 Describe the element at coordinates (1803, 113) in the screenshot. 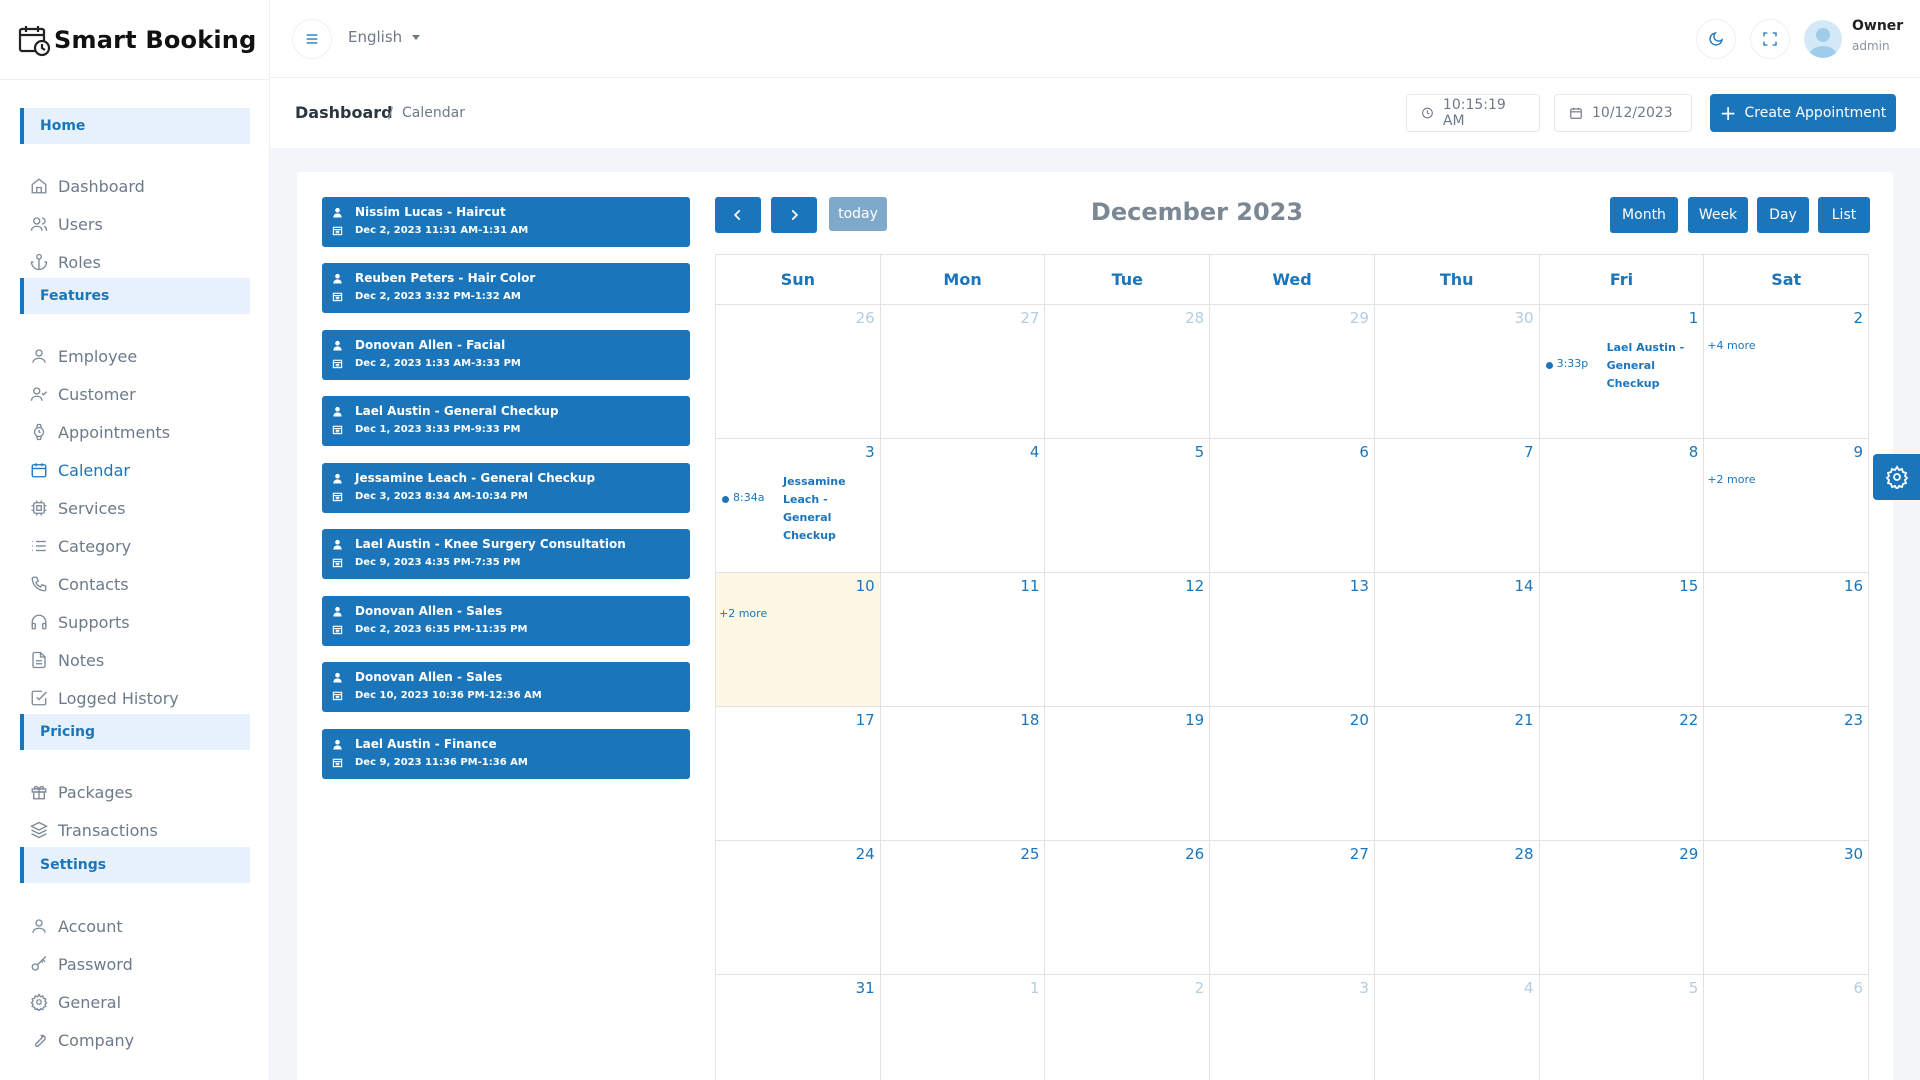

I see `create-appointment-button: + Create Appointment` at that location.